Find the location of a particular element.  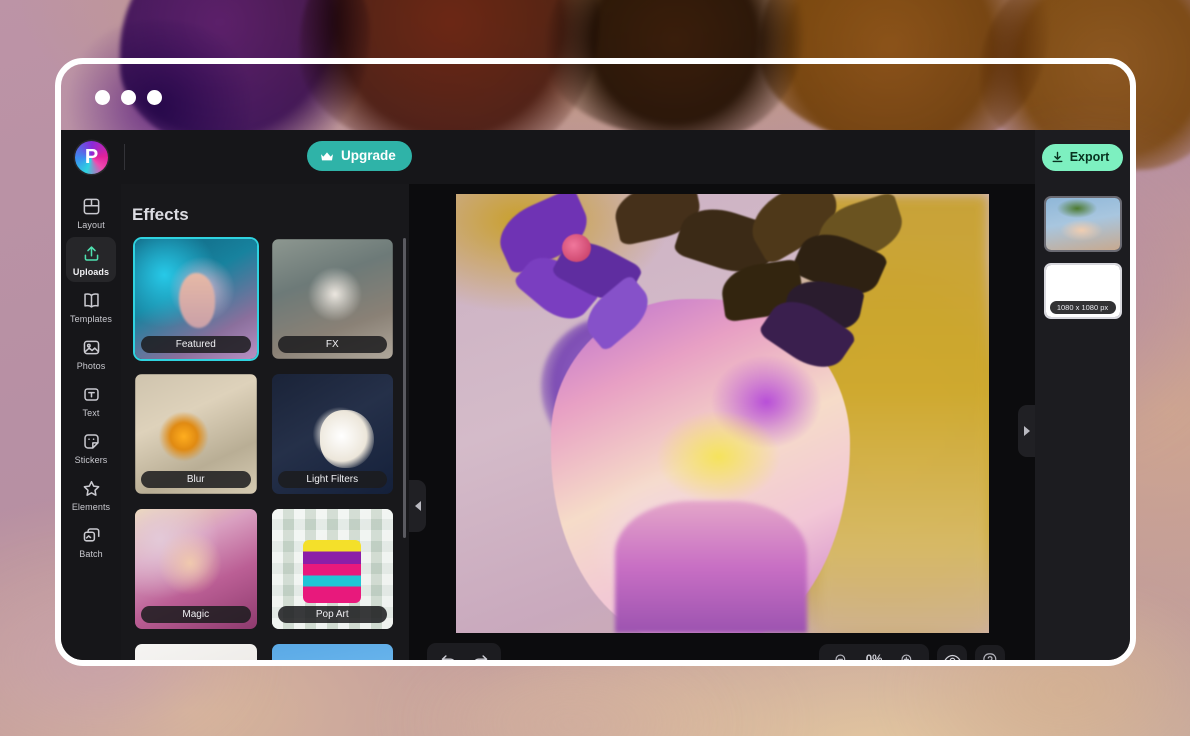

sticker-icon is located at coordinates (91, 441).